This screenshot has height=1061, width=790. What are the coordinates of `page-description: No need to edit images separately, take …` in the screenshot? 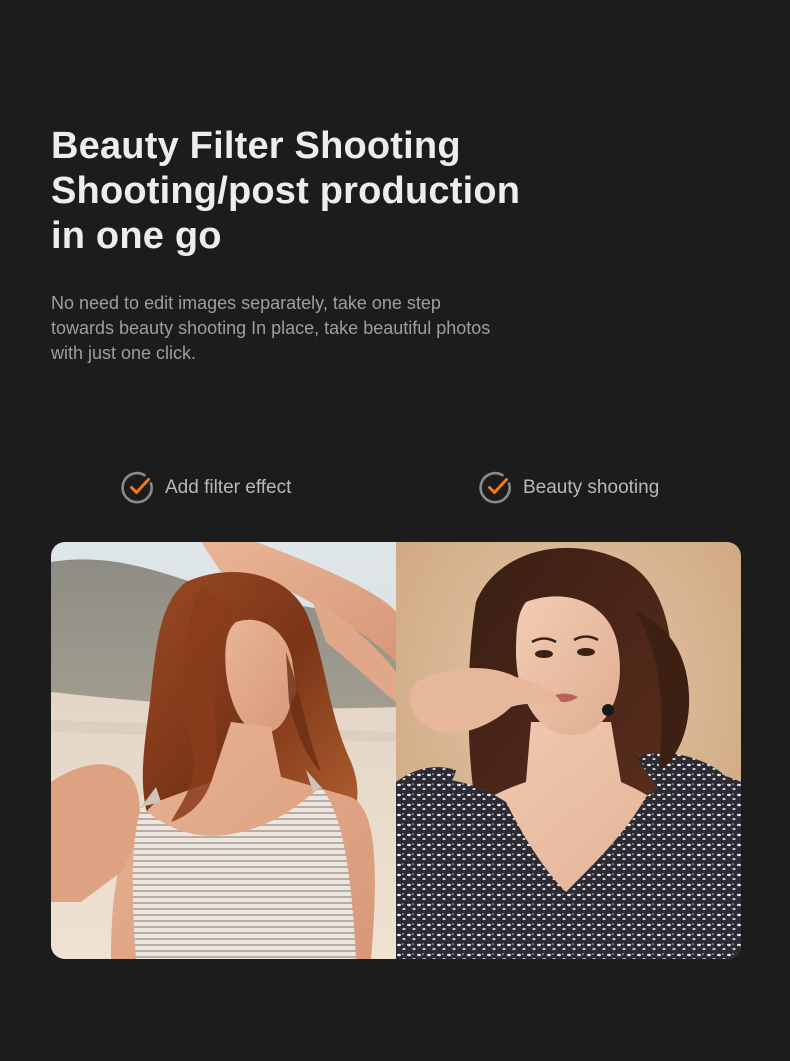 It's located at (311, 328).